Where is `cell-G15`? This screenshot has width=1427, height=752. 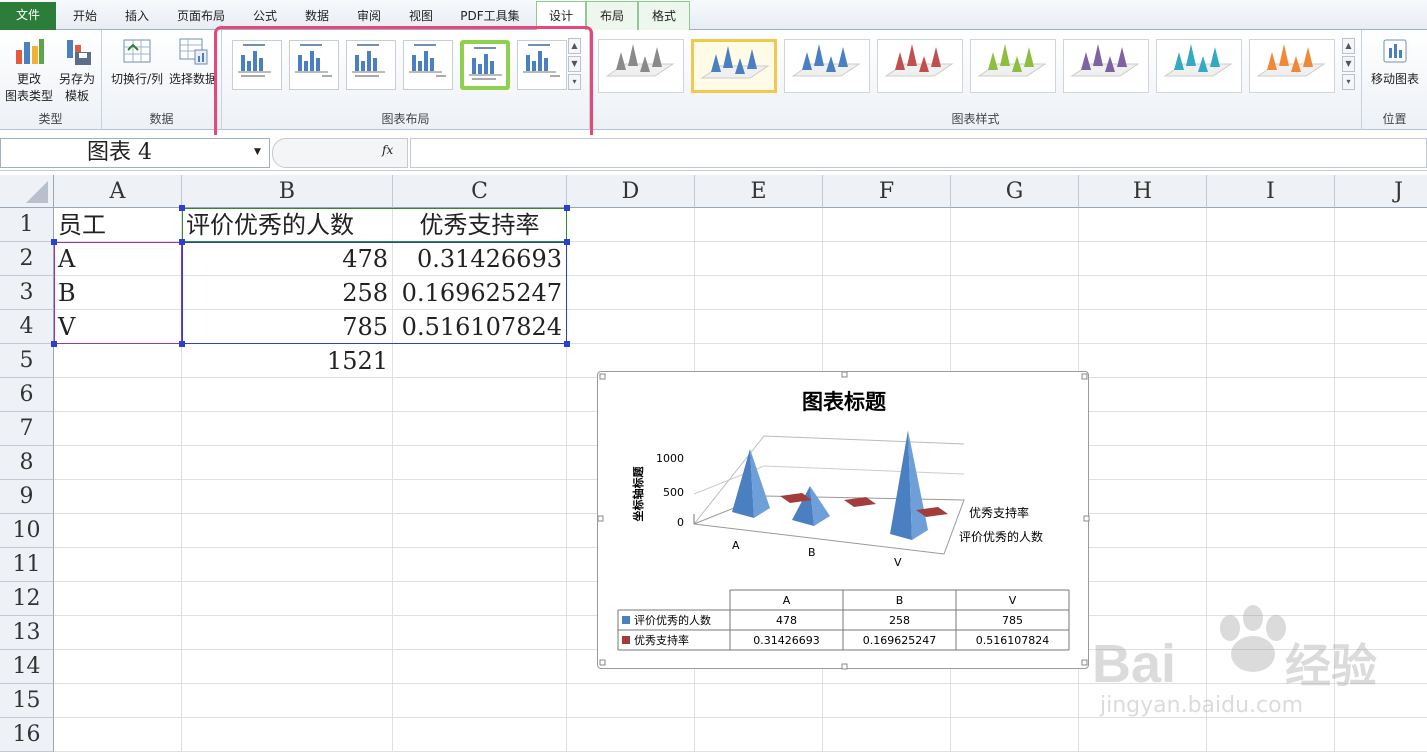
cell-G15 is located at coordinates (1015, 701).